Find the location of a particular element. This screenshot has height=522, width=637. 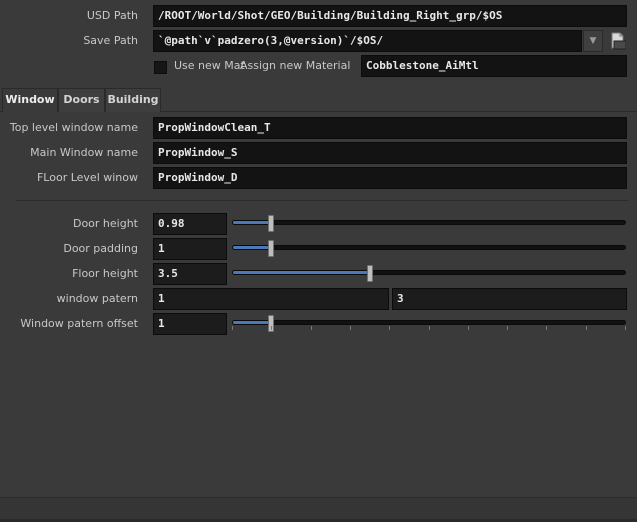

door-height-field: 0.98 is located at coordinates (190, 224).